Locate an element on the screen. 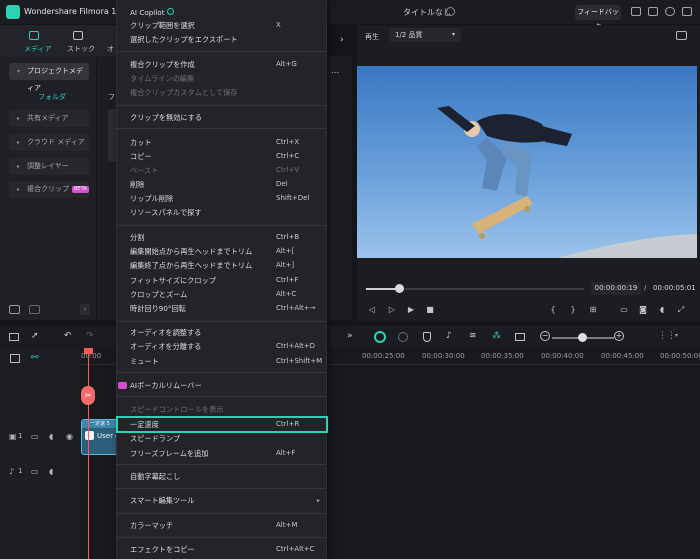 This screenshot has width=700, height=559. chevron-right-icon: › is located at coordinates (342, 40).